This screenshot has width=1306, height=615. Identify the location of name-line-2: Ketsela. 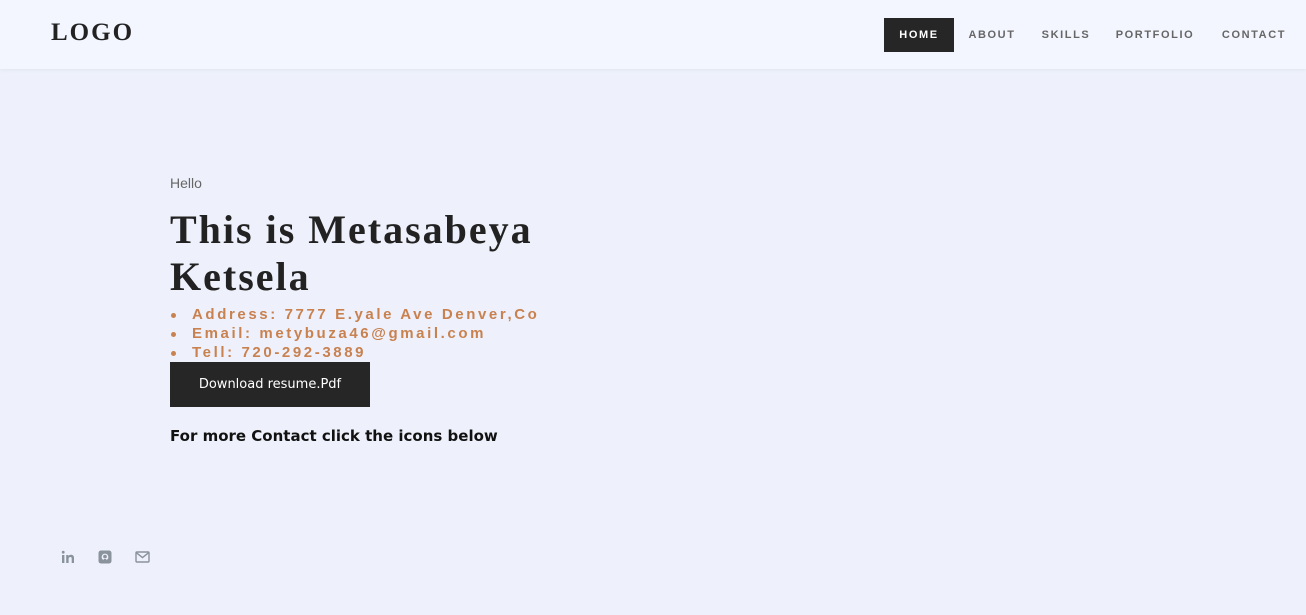
(240, 276).